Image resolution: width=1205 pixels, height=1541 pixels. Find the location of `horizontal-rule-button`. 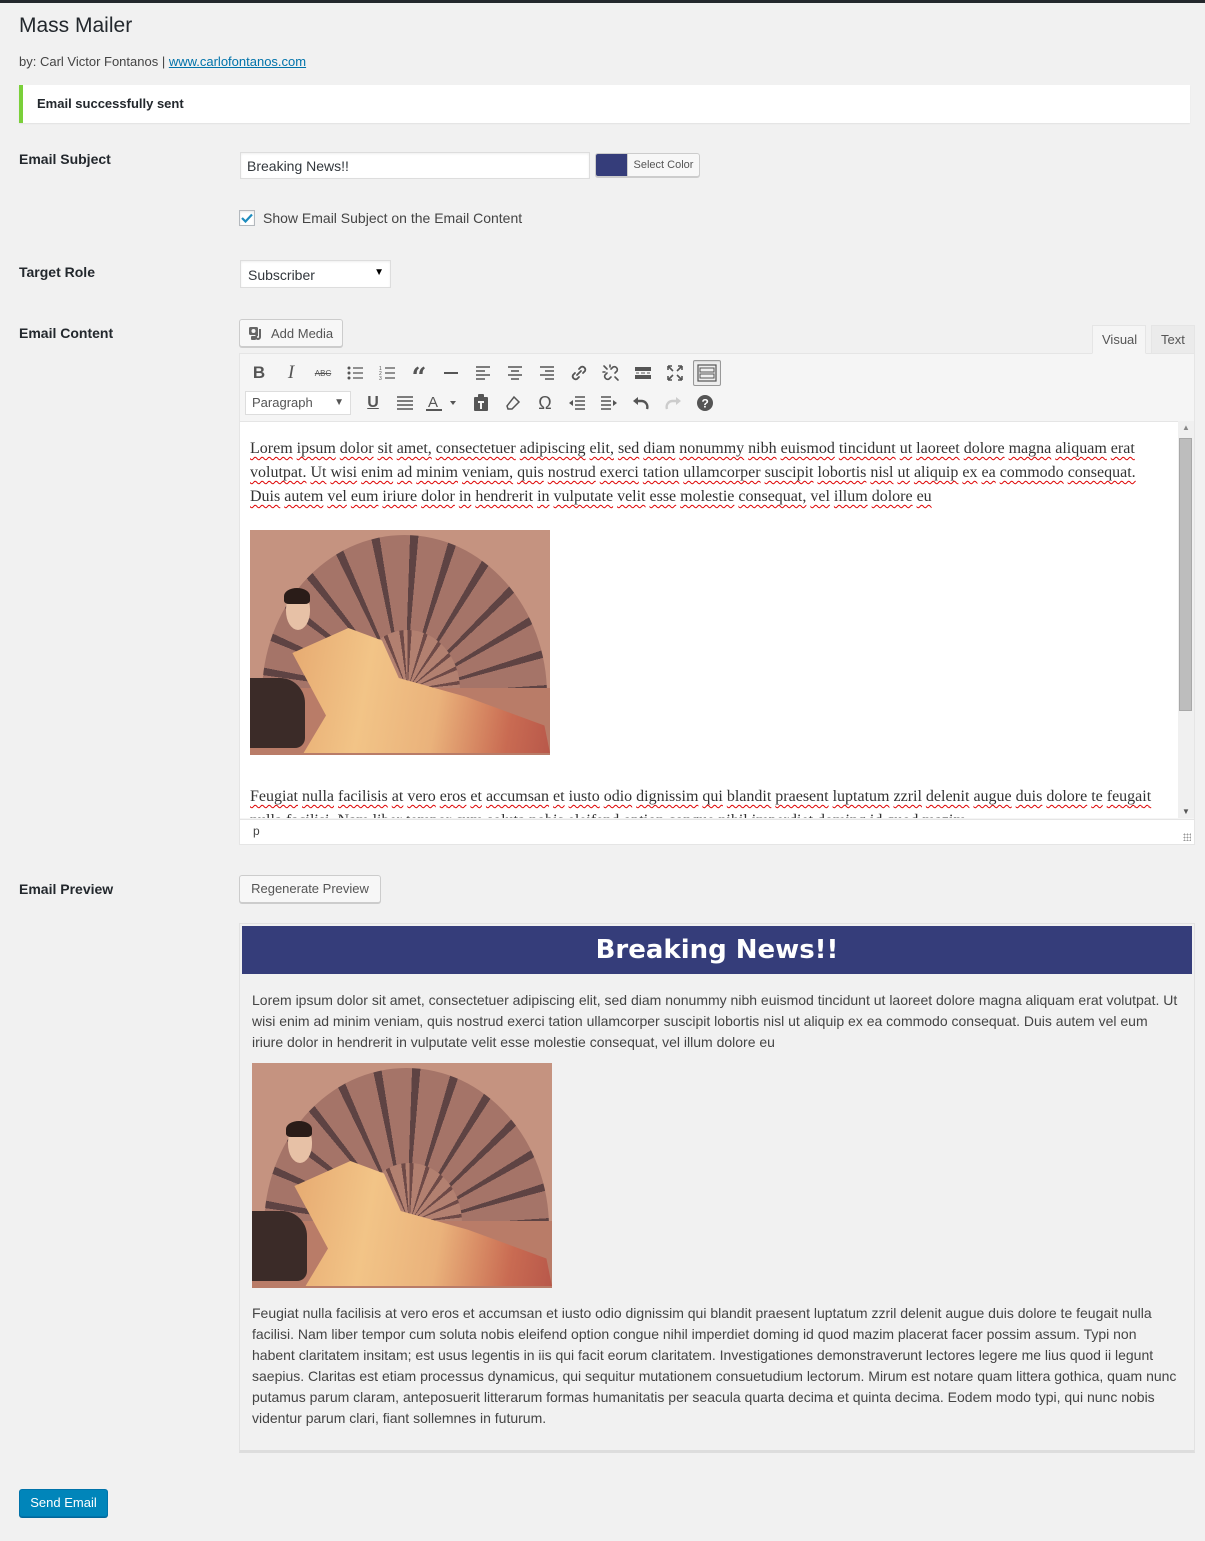

horizontal-rule-button is located at coordinates (451, 373).